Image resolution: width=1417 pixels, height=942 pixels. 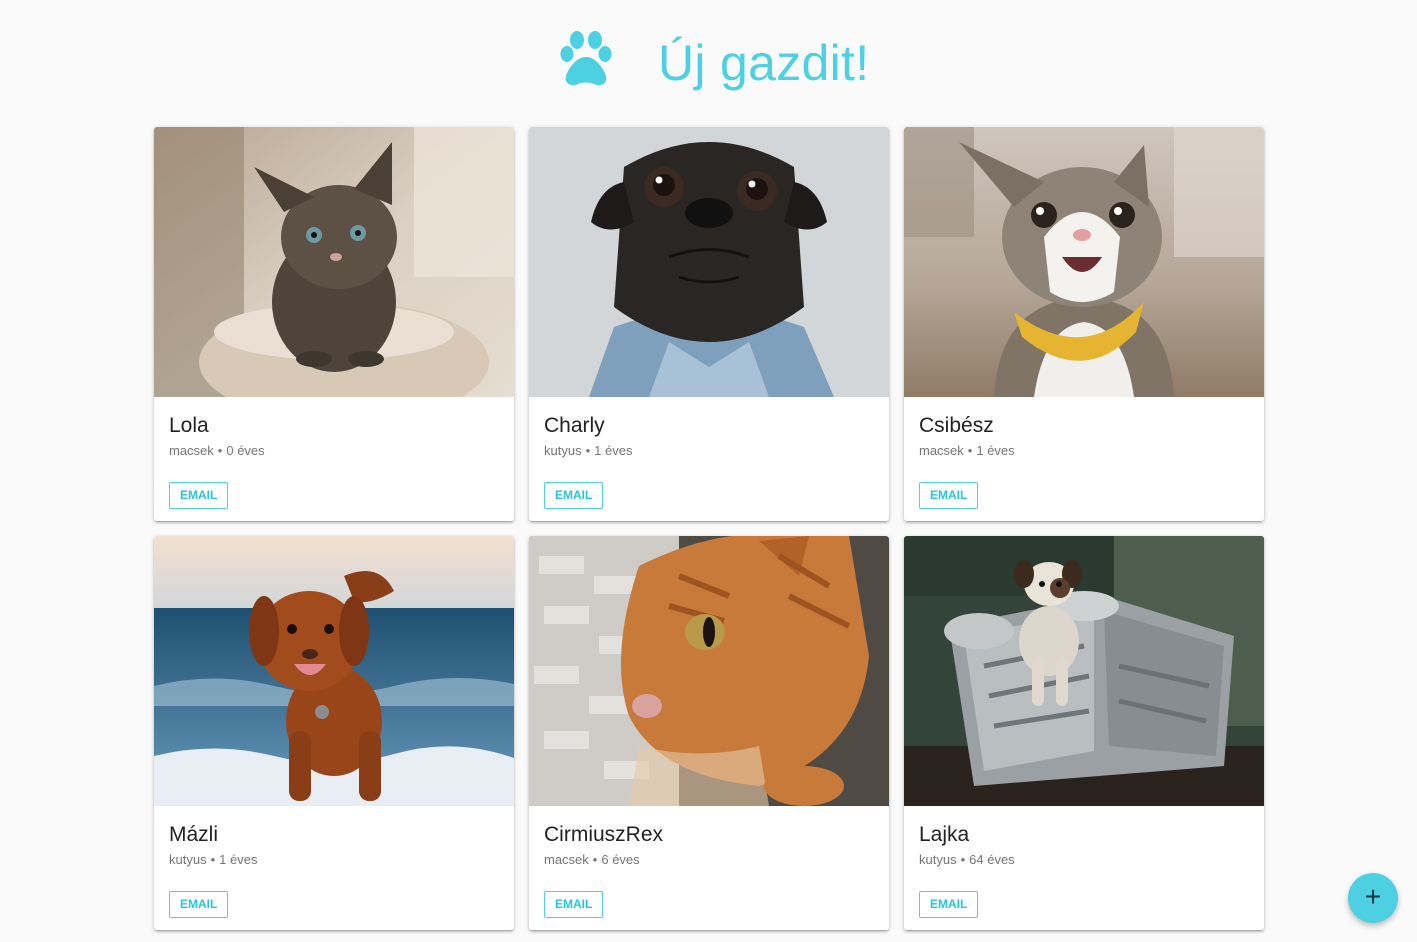 What do you see at coordinates (574, 425) in the screenshot?
I see `pet-name: Charly` at bounding box center [574, 425].